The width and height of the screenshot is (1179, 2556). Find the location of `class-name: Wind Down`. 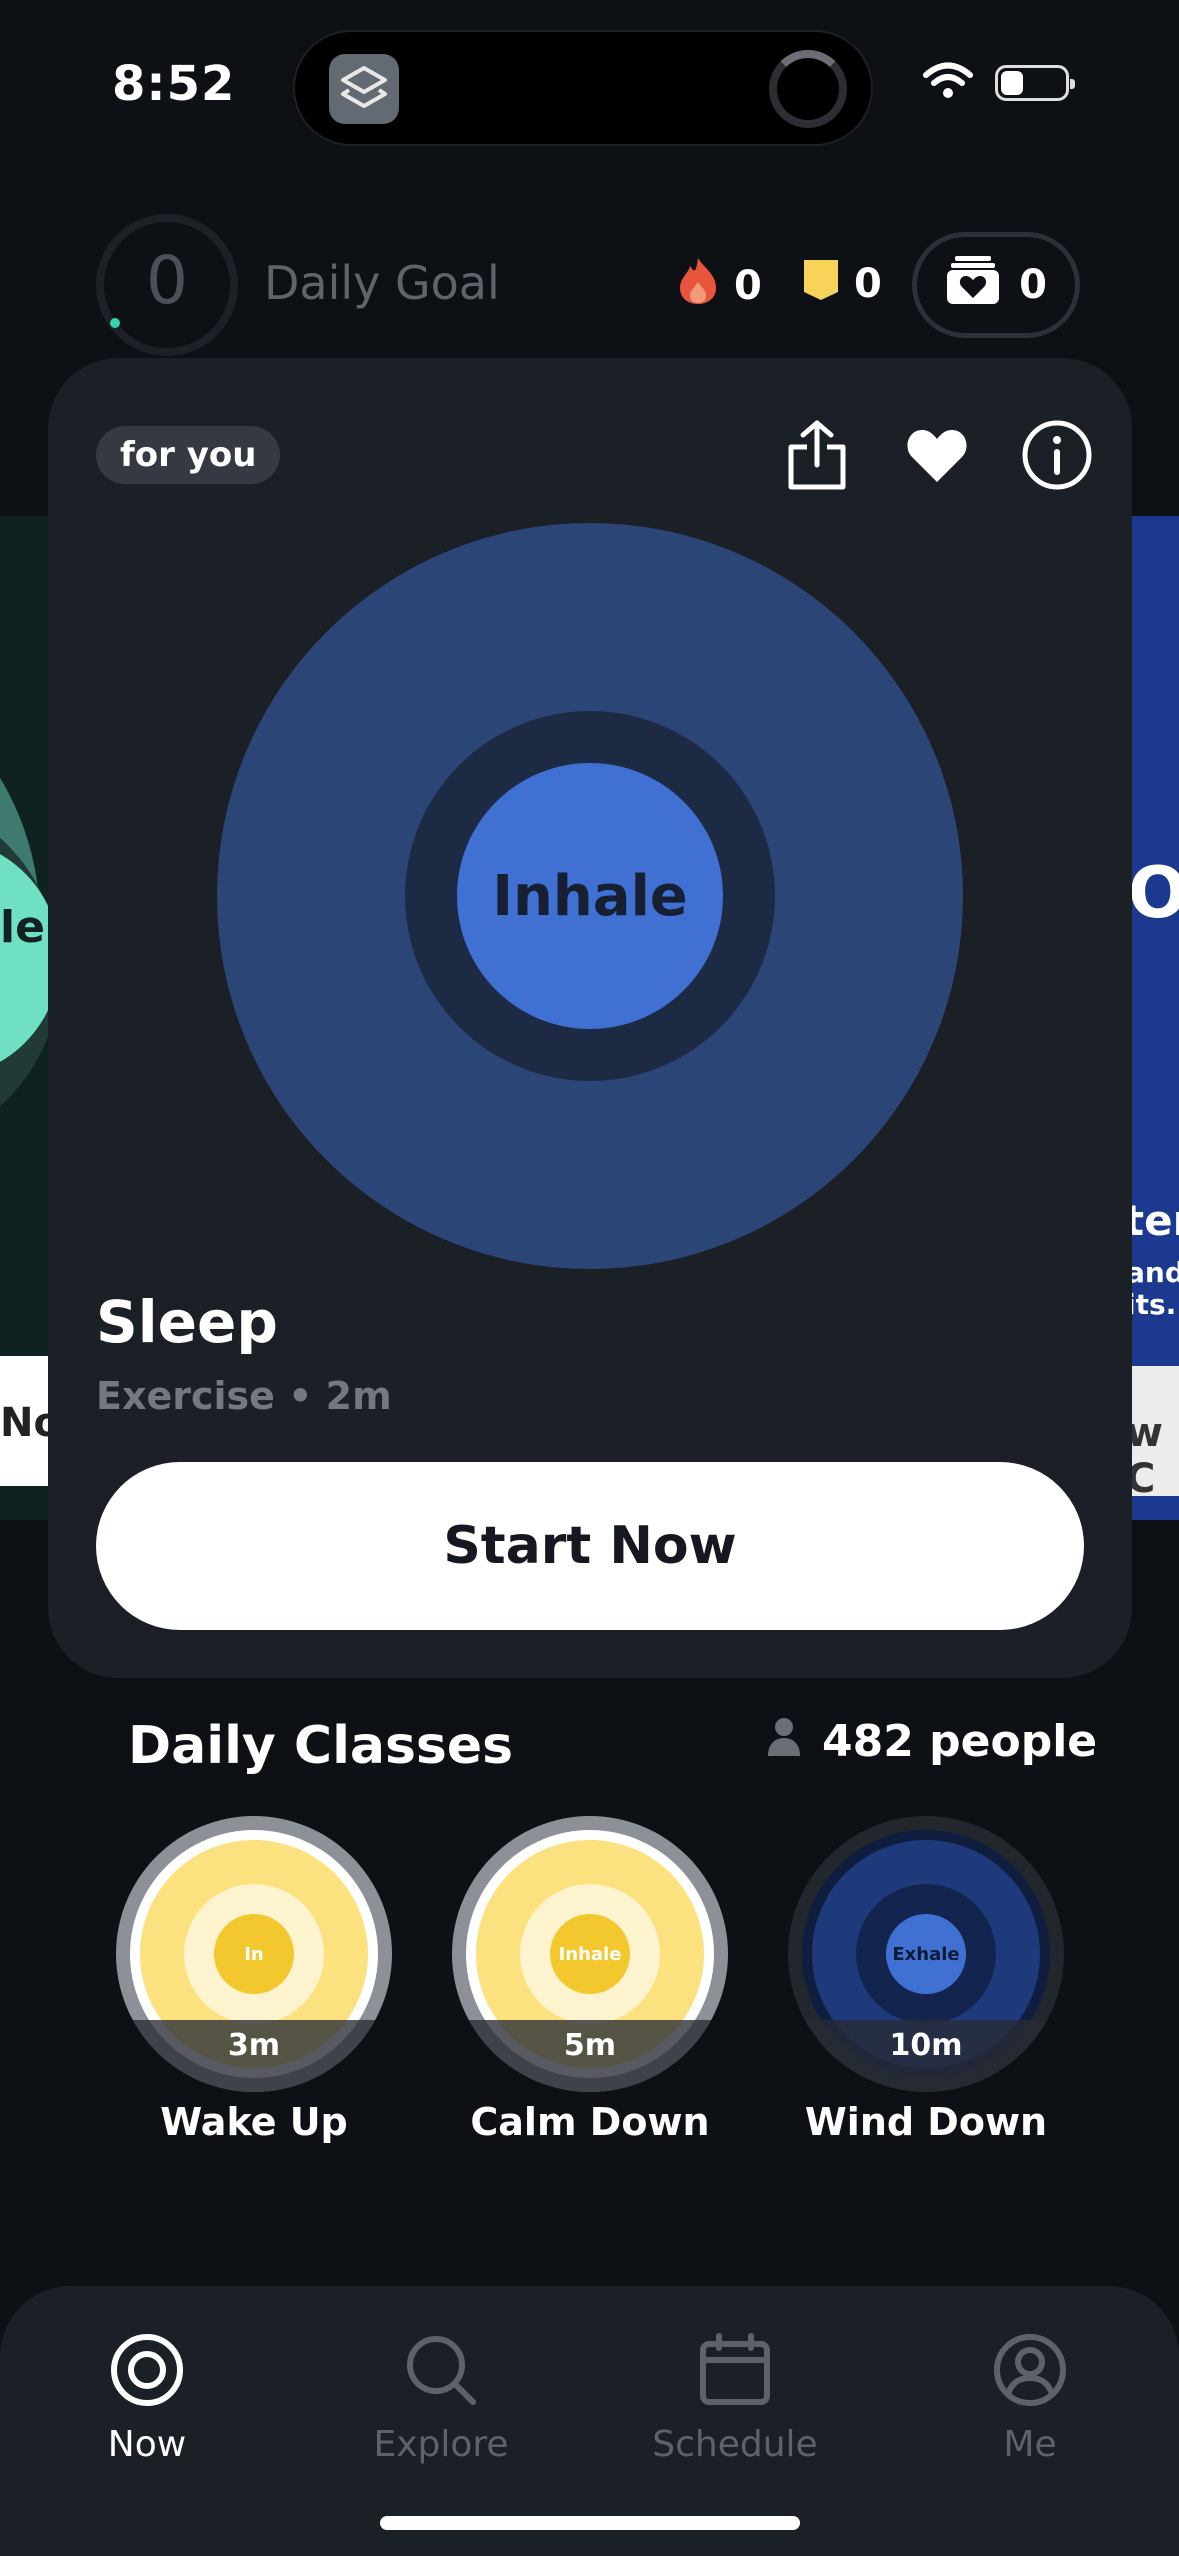

class-name: Wind Down is located at coordinates (926, 2122).